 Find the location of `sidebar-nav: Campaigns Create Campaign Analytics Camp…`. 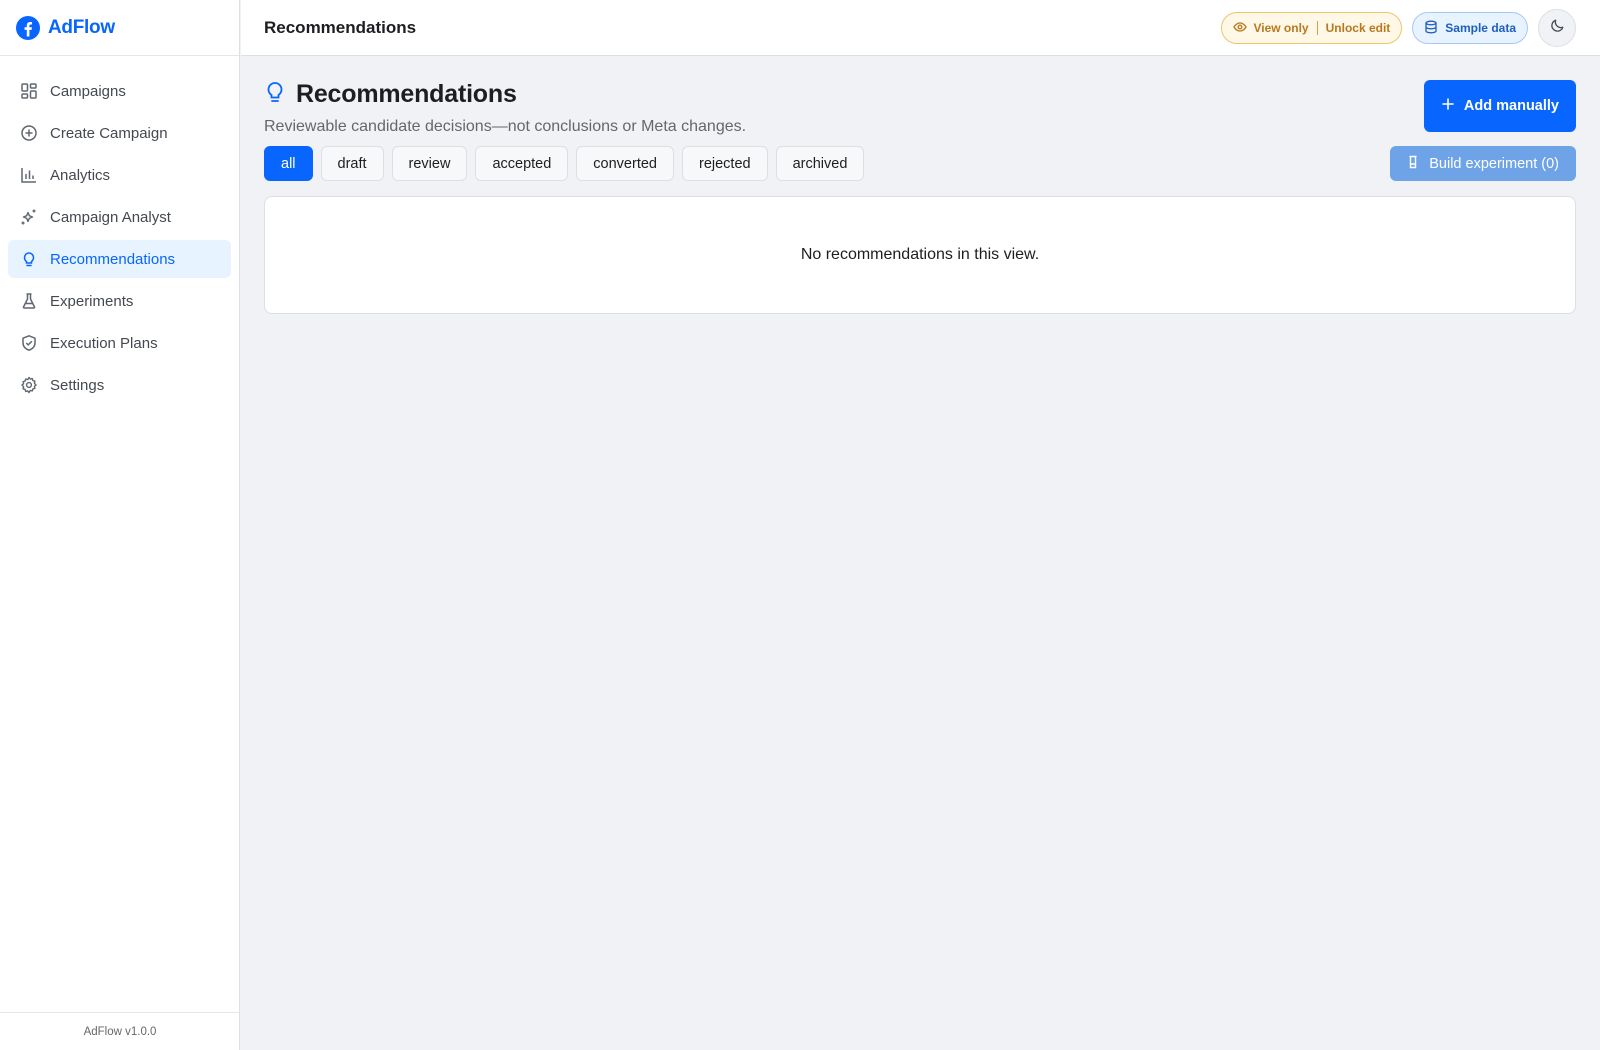

sidebar-nav: Campaigns Create Campaign Analytics Camp… is located at coordinates (119, 230).